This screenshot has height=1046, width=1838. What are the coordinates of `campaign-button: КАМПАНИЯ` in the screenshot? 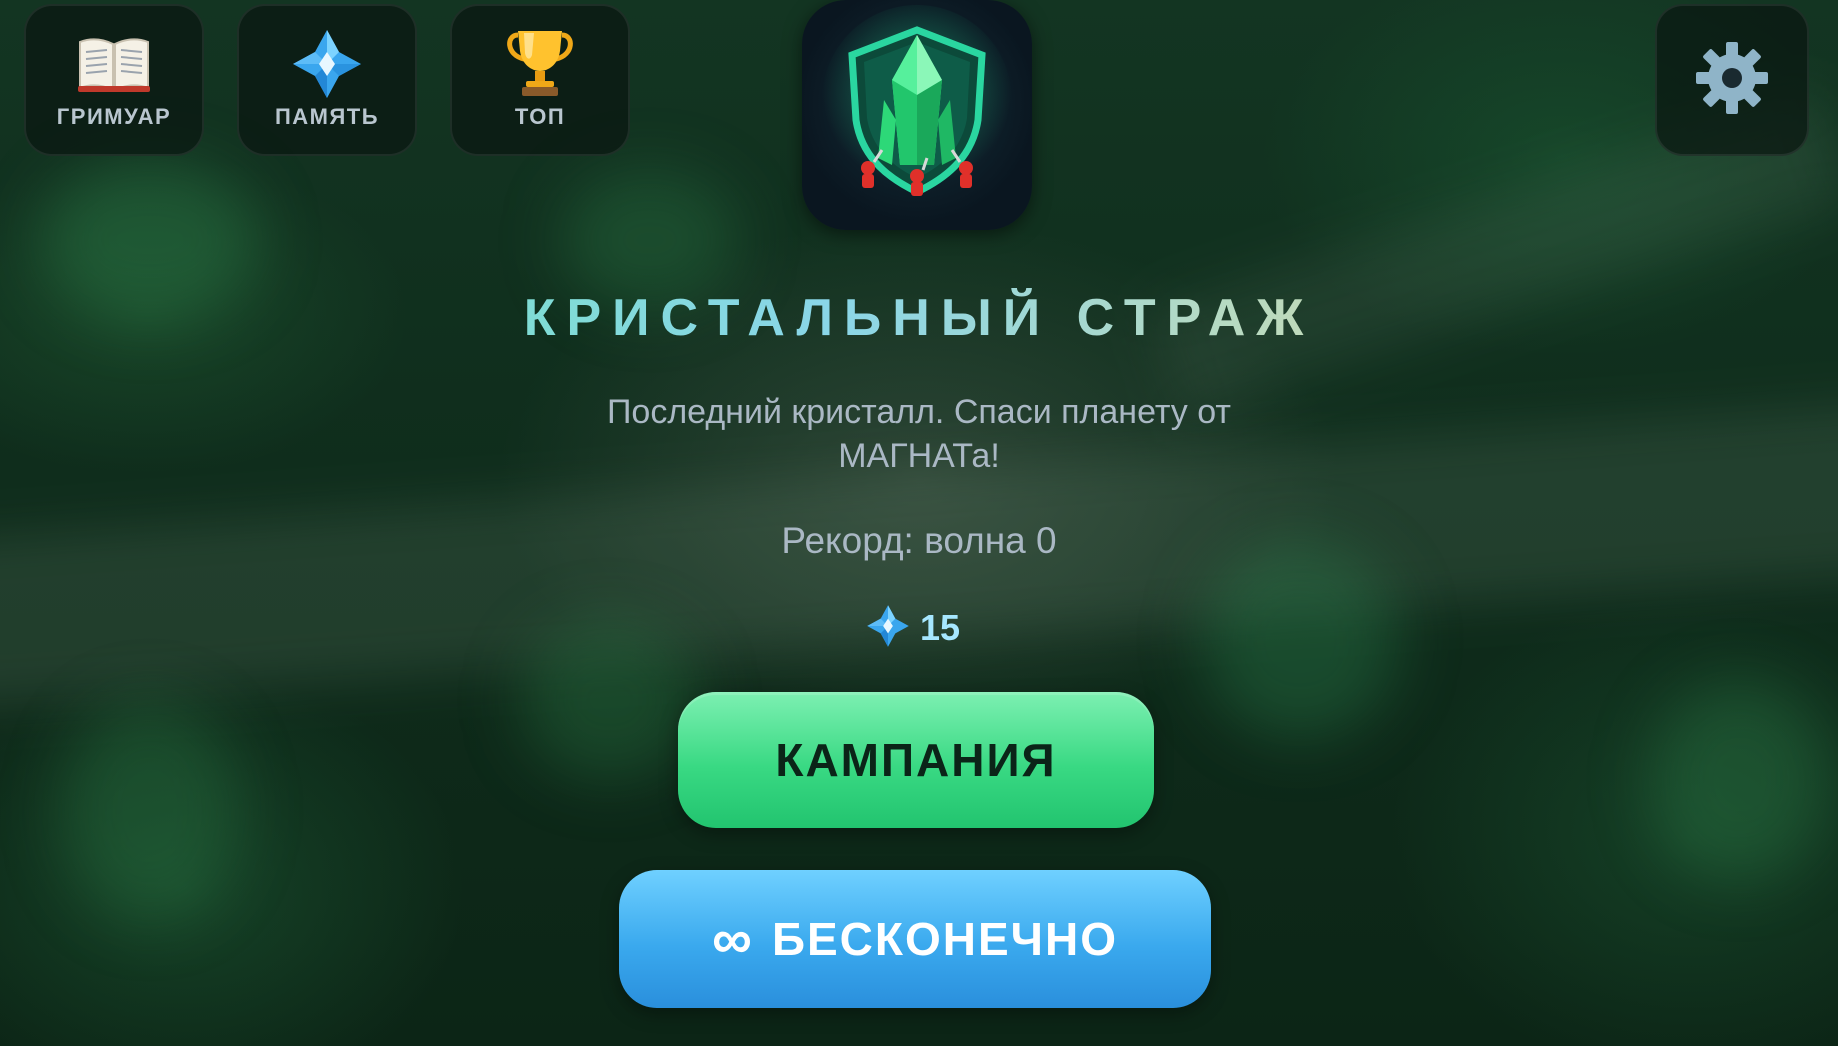 It's located at (916, 760).